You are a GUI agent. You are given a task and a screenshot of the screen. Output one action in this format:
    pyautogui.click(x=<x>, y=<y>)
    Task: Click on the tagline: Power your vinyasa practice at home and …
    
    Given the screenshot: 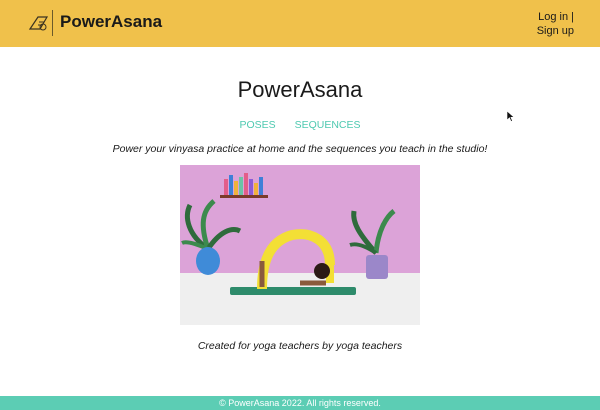 What is the action you would take?
    pyautogui.click(x=300, y=149)
    